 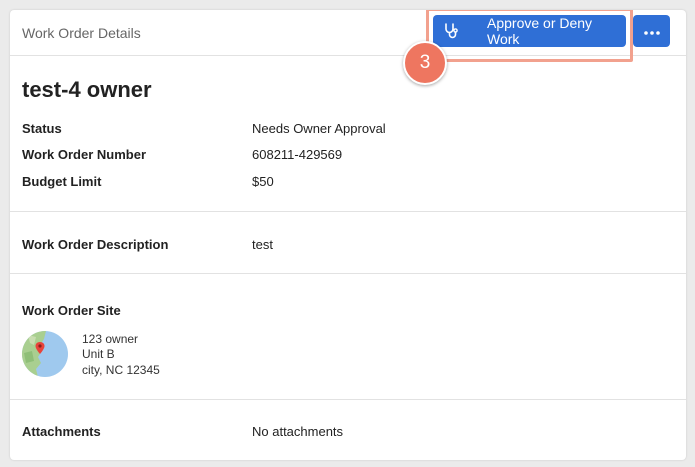 What do you see at coordinates (452, 31) in the screenshot?
I see `stethoscope-icon` at bounding box center [452, 31].